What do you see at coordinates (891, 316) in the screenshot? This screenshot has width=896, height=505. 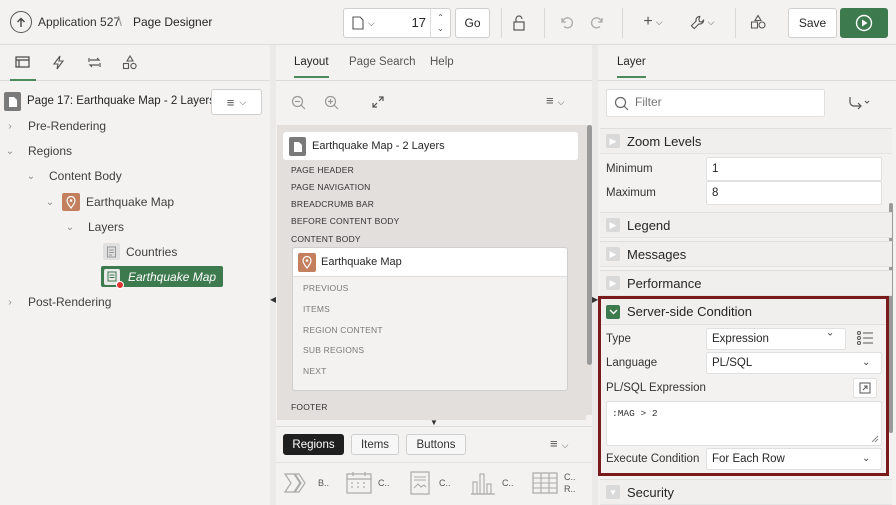 I see `property-scrollbar-track` at bounding box center [891, 316].